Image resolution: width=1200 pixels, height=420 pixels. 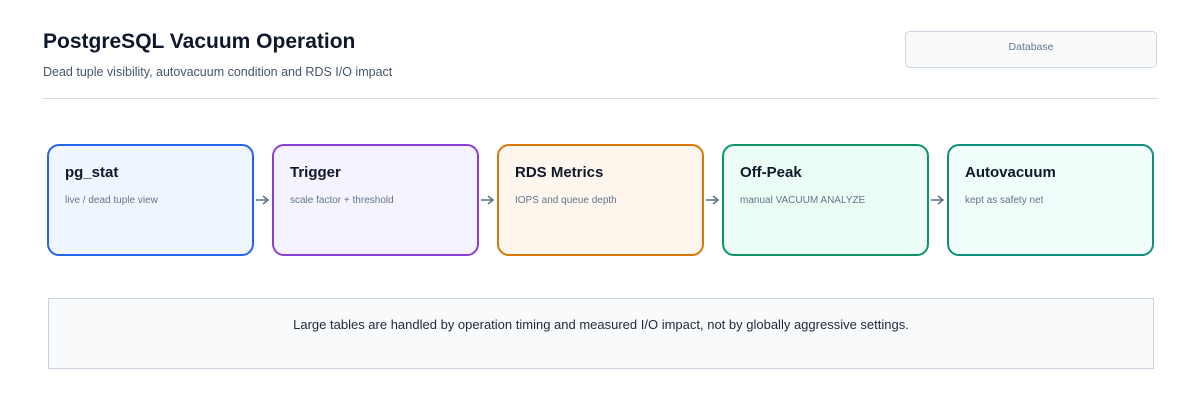 I want to click on node-description: manual VACUUM ANALYZE, so click(x=803, y=200).